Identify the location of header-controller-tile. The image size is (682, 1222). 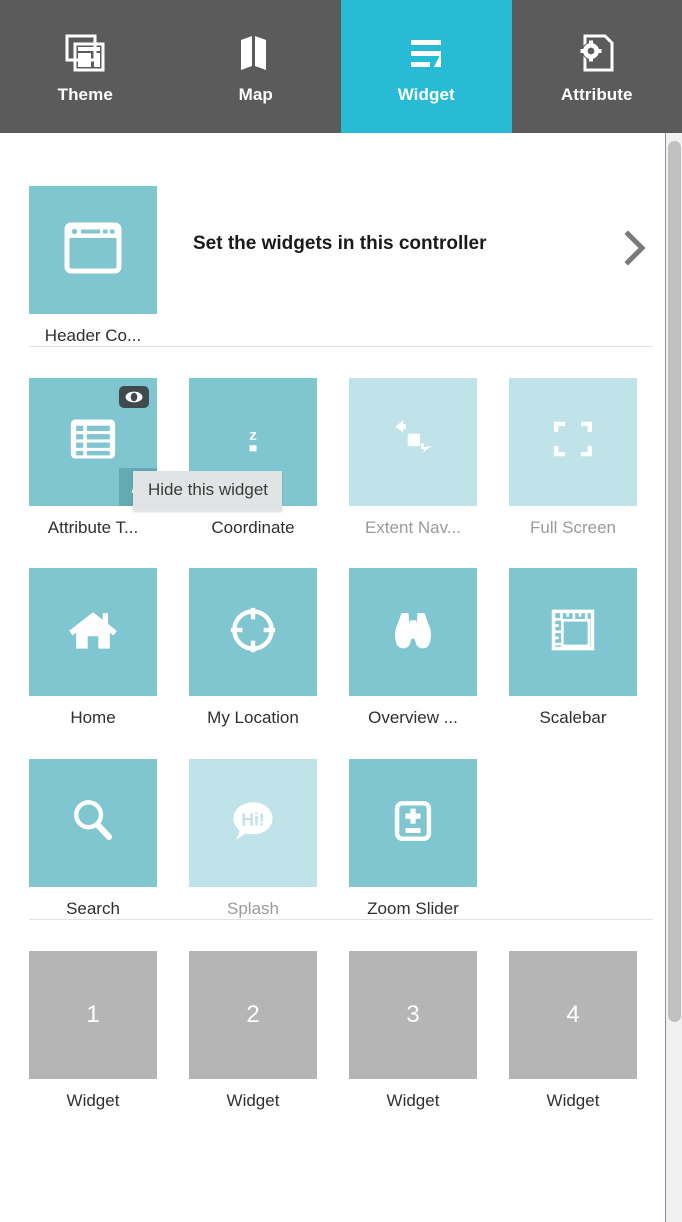
(93, 250).